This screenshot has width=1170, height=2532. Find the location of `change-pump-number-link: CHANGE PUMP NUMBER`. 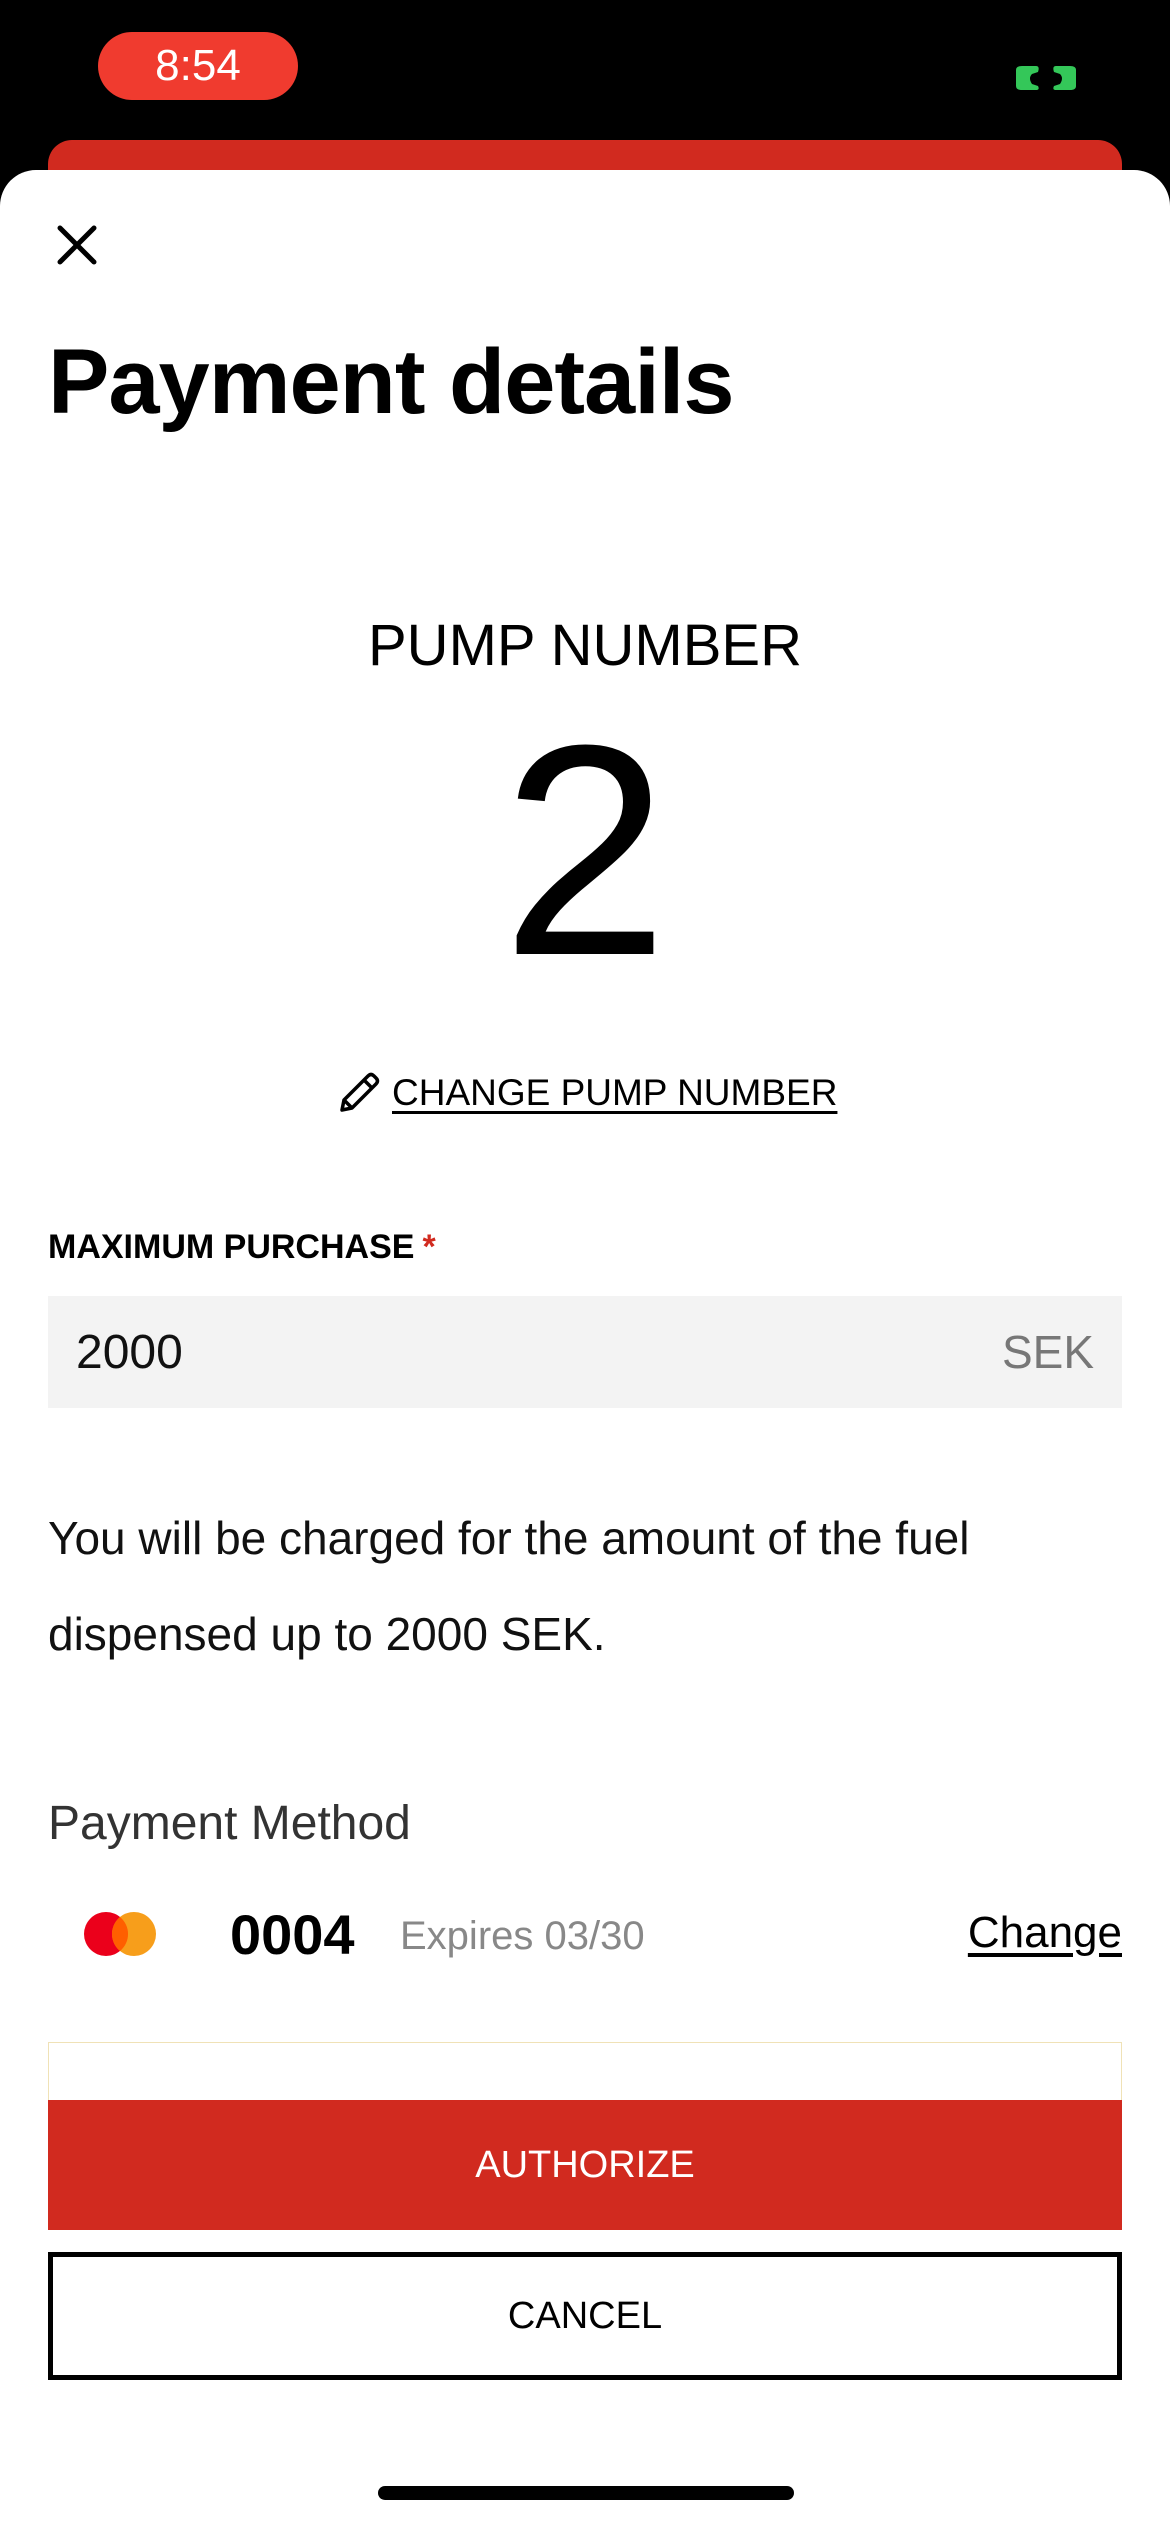

change-pump-number-link: CHANGE PUMP NUMBER is located at coordinates (585, 1093).